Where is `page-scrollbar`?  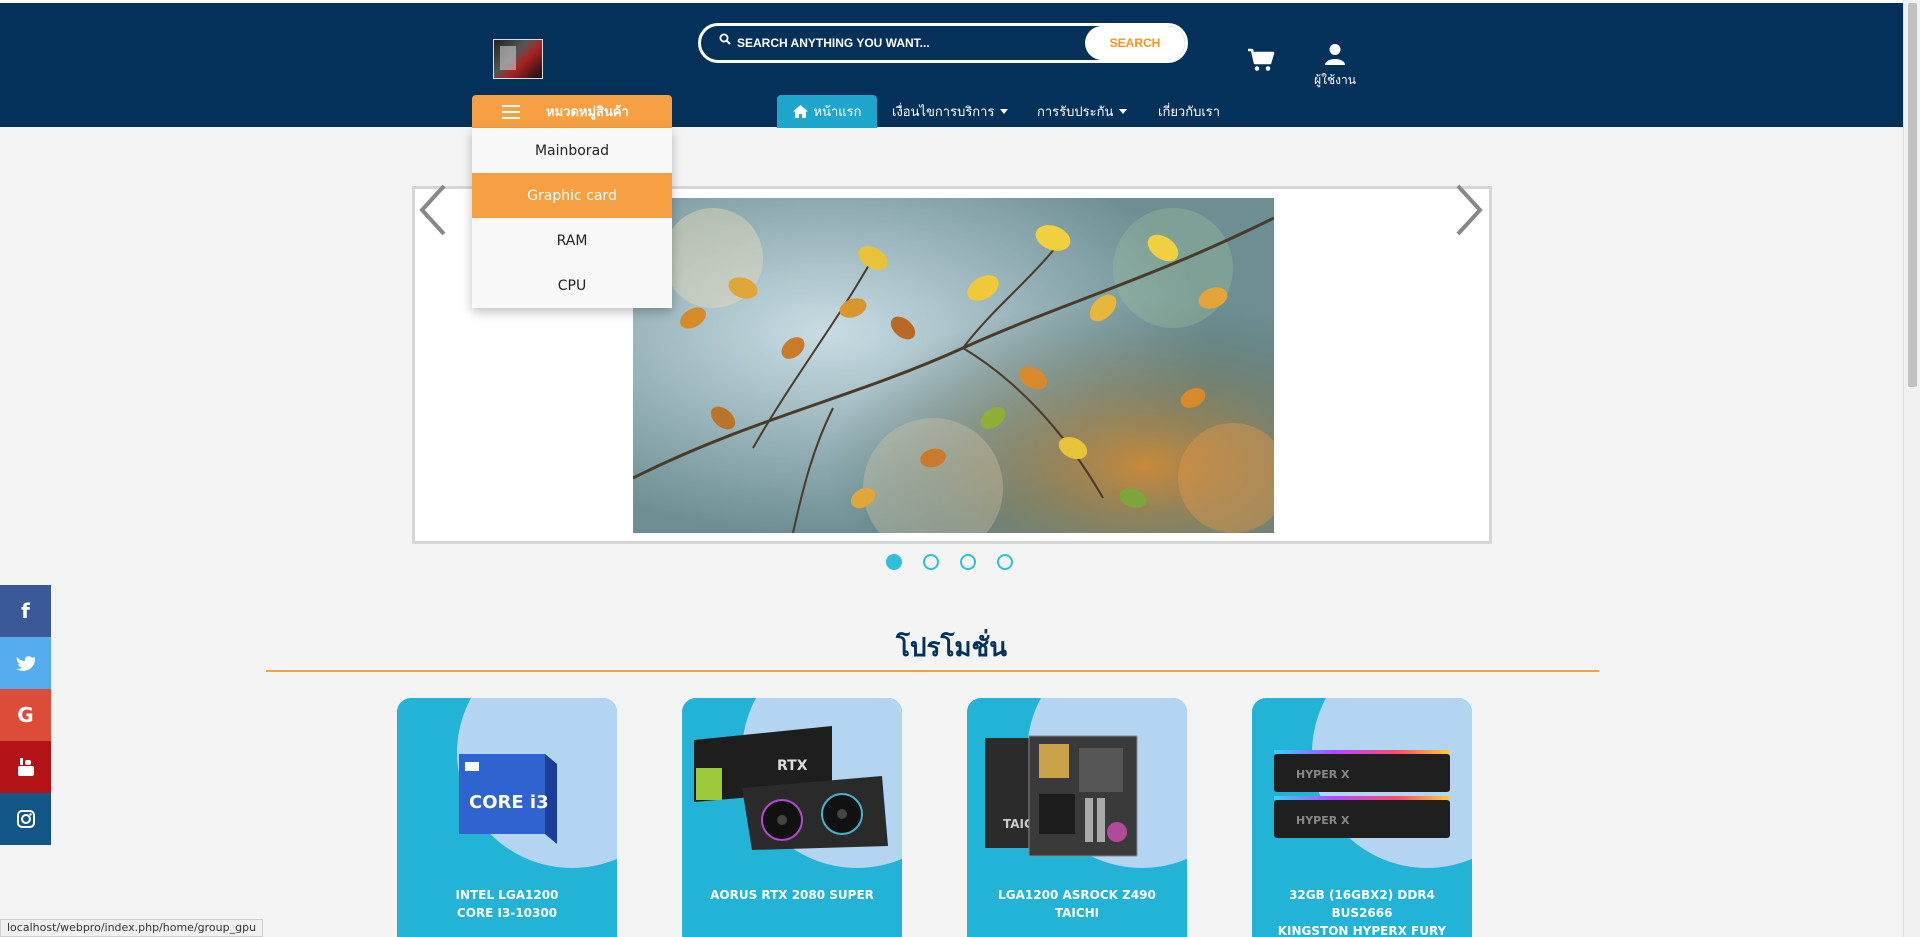
page-scrollbar is located at coordinates (1911, 468).